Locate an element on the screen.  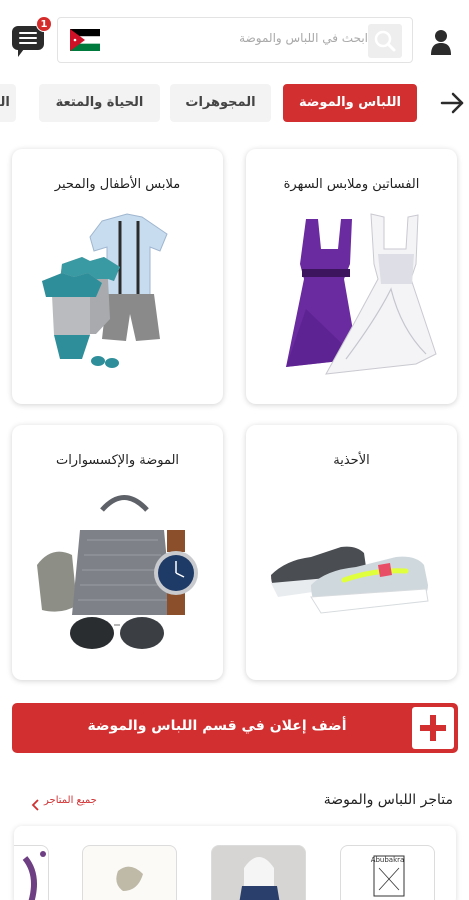
tab-life-fun: الحياة والمتعة is located at coordinates (99, 103).